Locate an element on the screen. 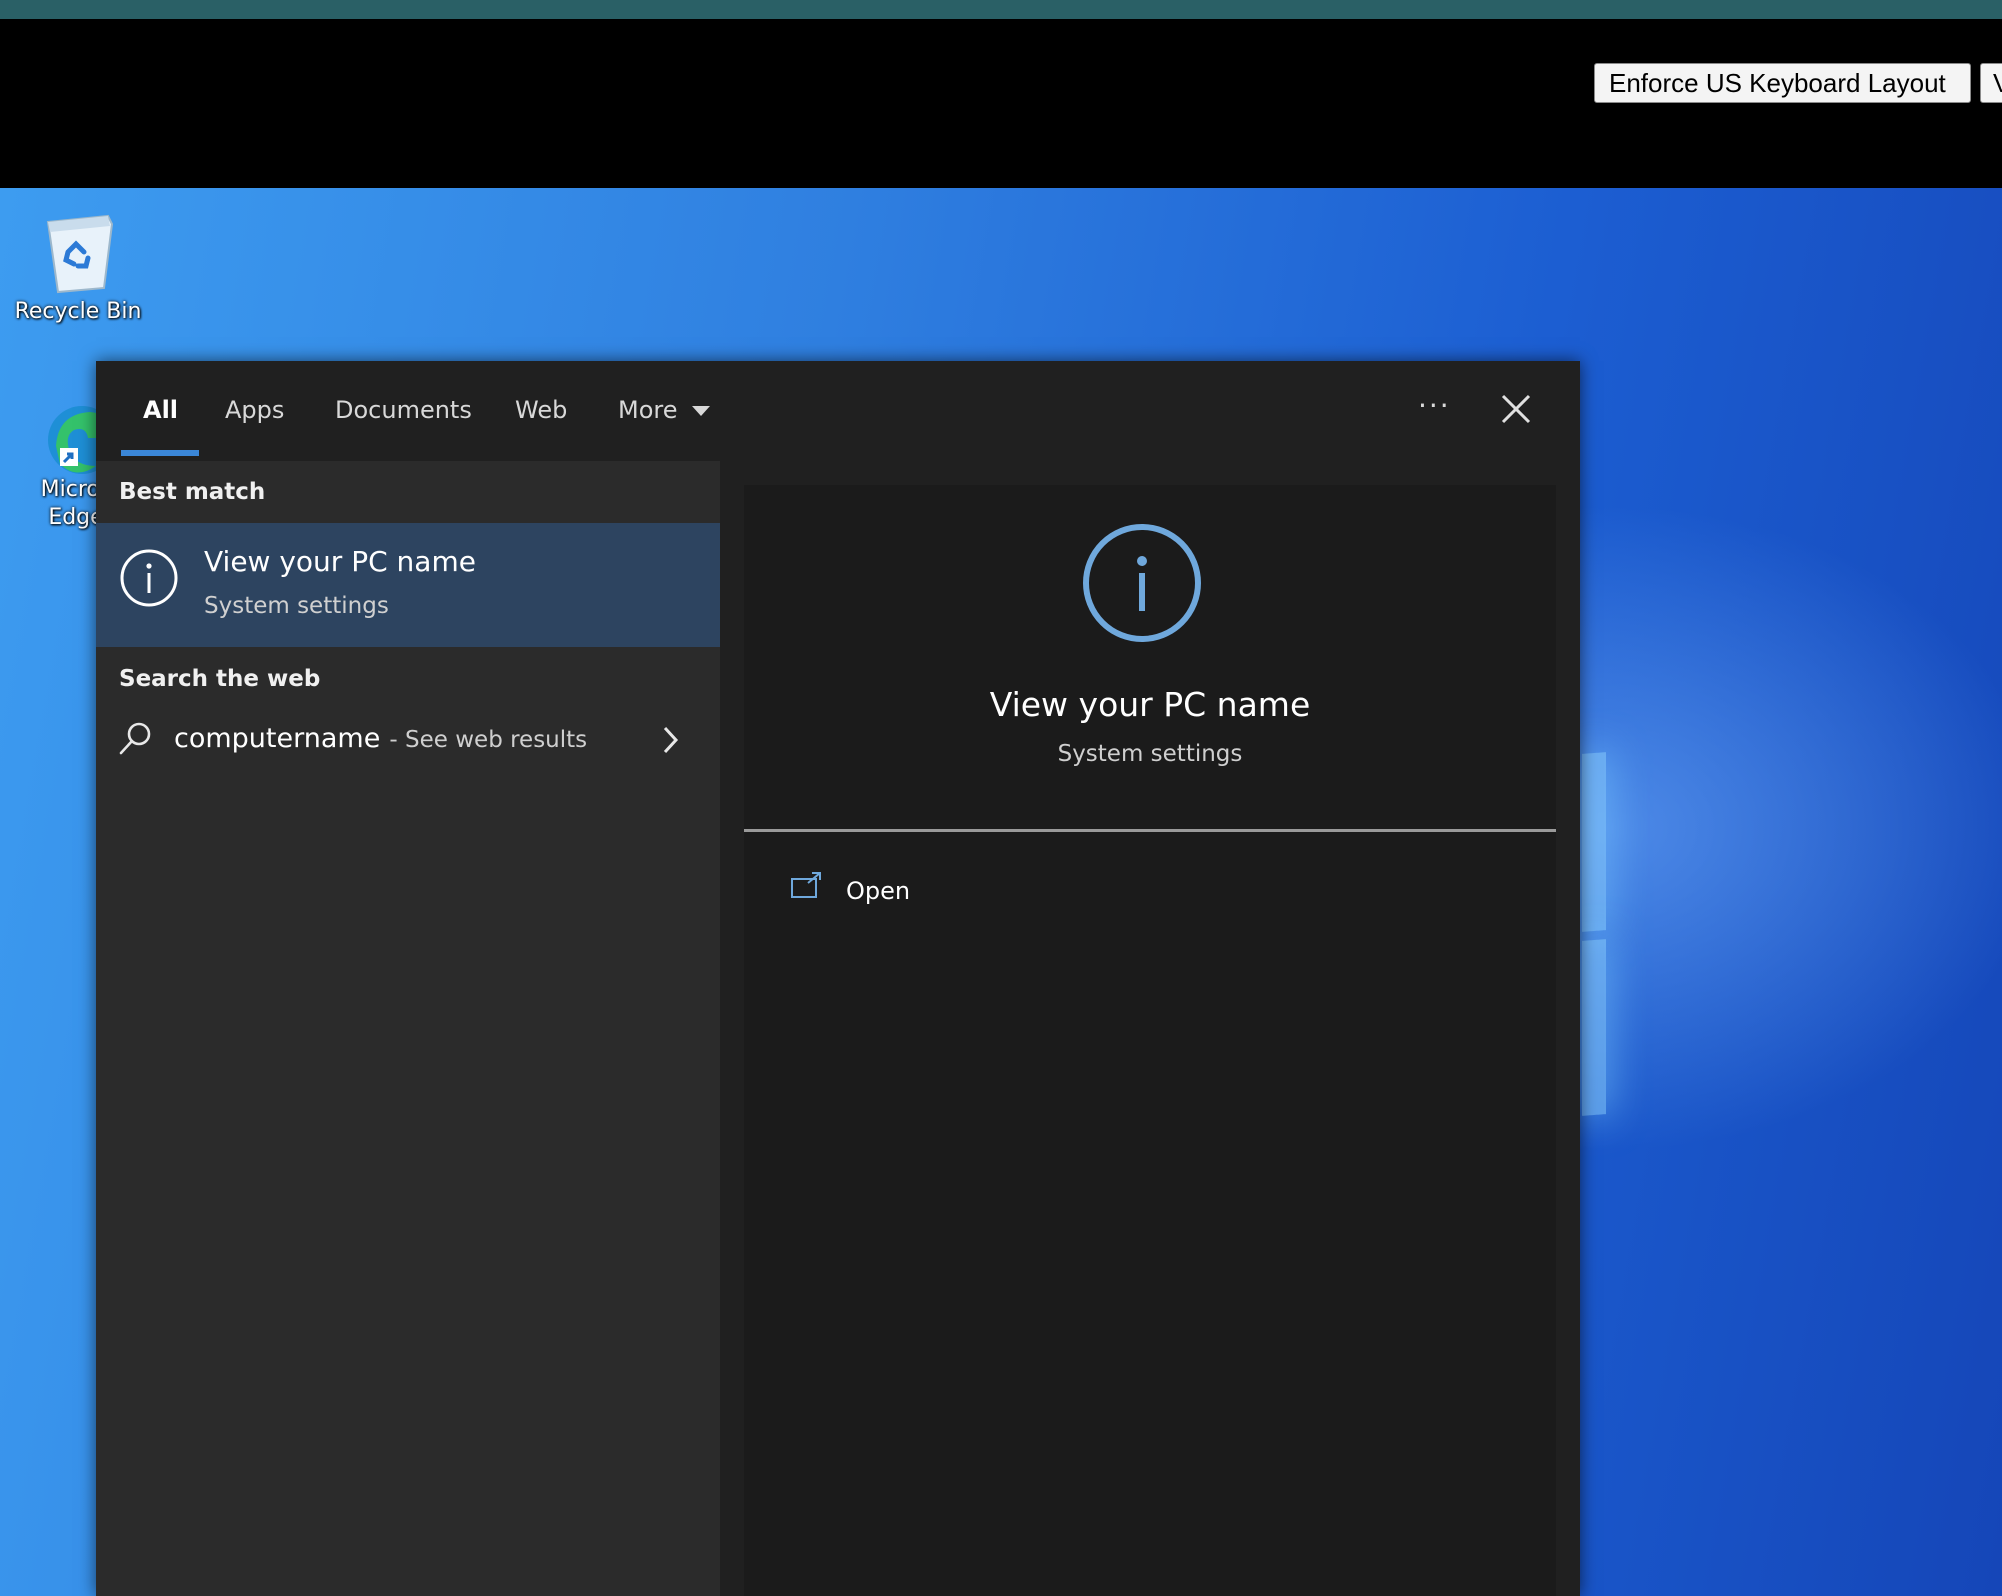 The height and width of the screenshot is (1596, 2002). recycle-bin-icon is located at coordinates (80, 254).